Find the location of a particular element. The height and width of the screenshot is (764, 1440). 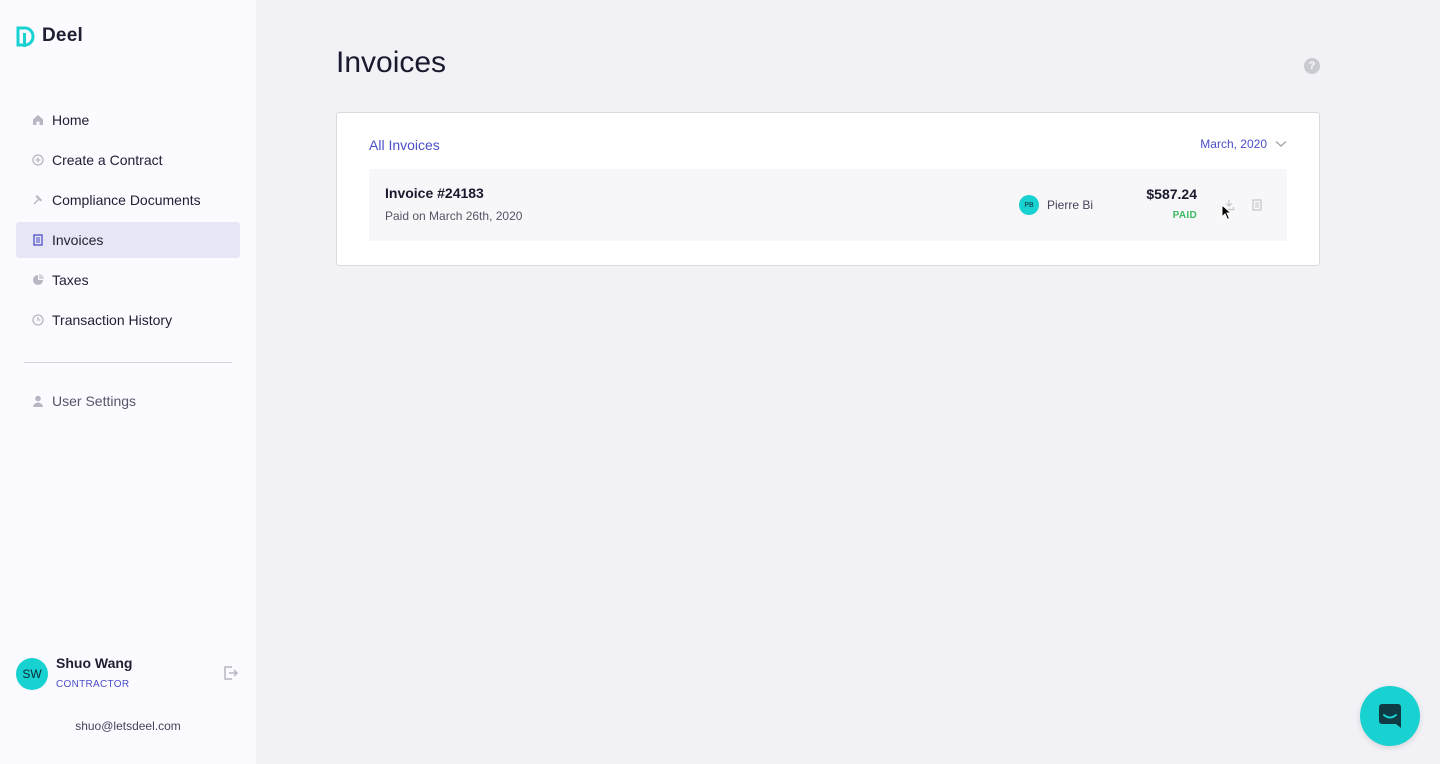

sidebar-item-create-contract: Create a Contract is located at coordinates (128, 160).